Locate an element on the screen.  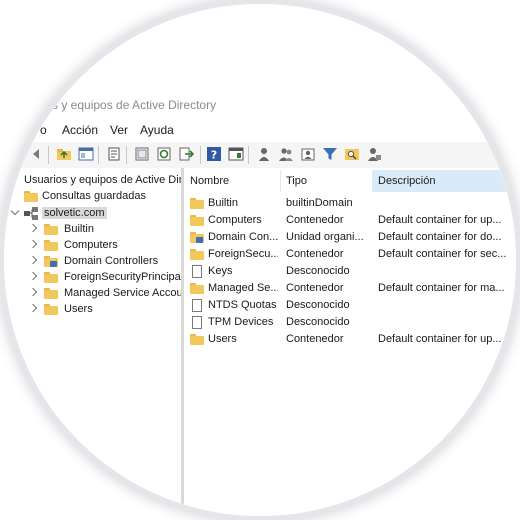
tree-item-domain: solvetic.com is located at coordinates (56, 213).